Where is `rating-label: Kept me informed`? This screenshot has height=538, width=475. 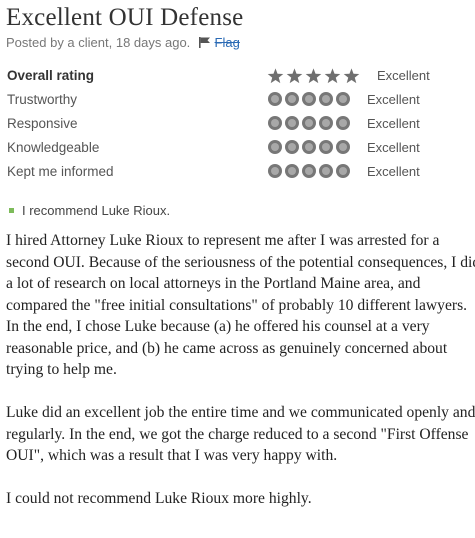
rating-label: Kept me informed is located at coordinates (60, 171).